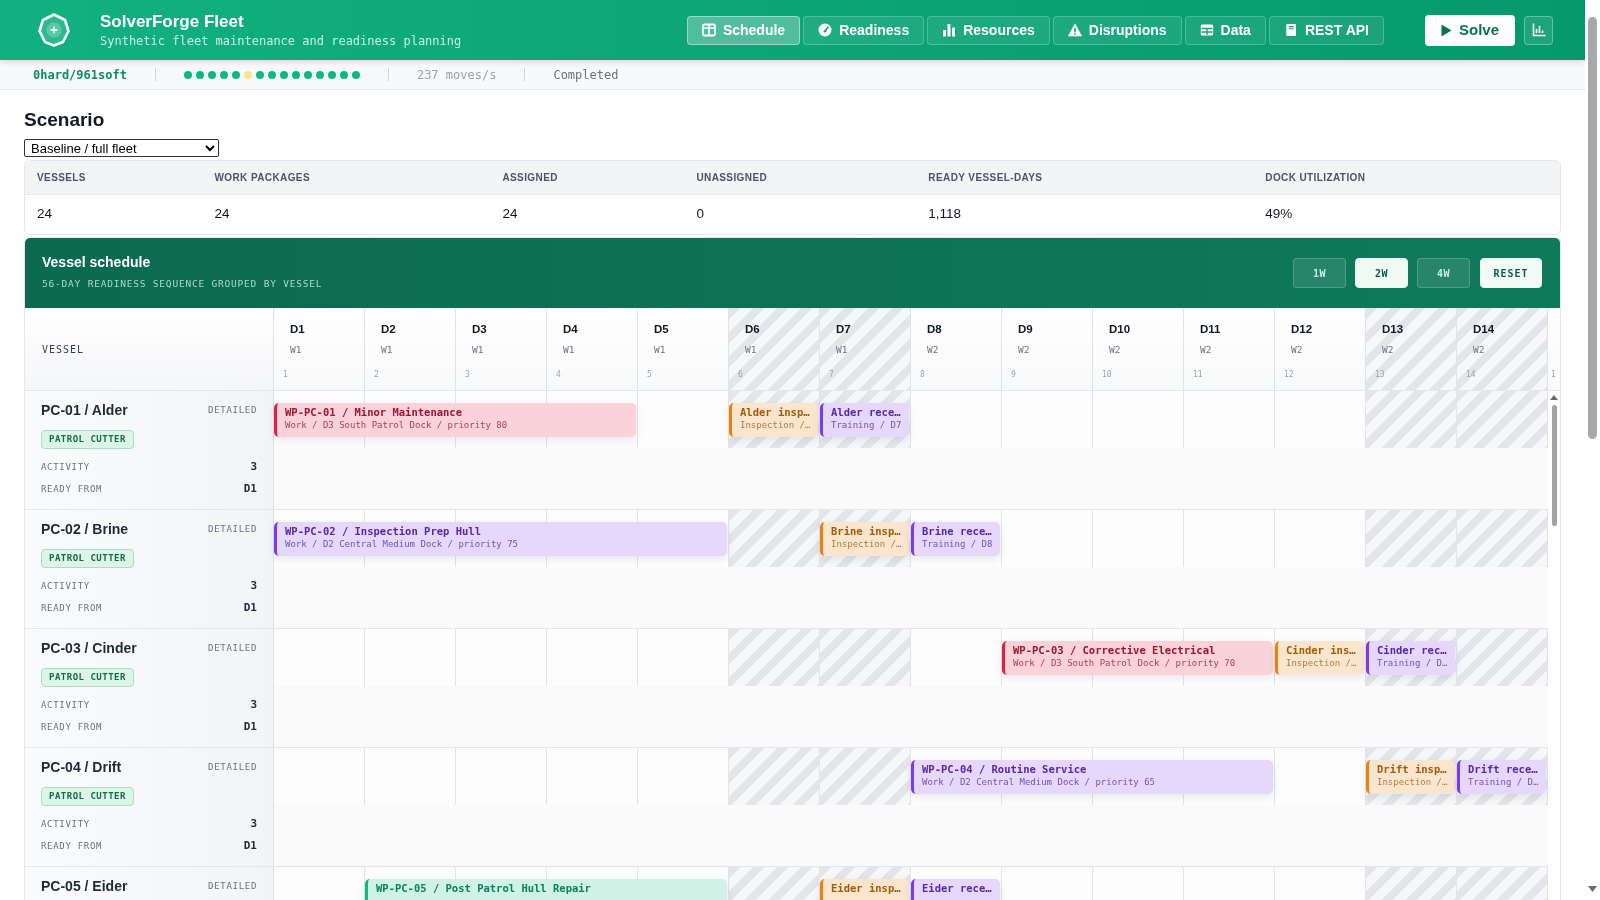  I want to click on day-label: D7, so click(844, 329).